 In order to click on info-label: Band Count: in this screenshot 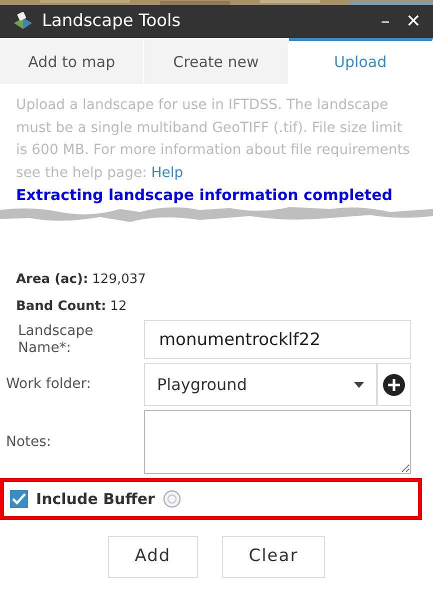, I will do `click(61, 307)`.